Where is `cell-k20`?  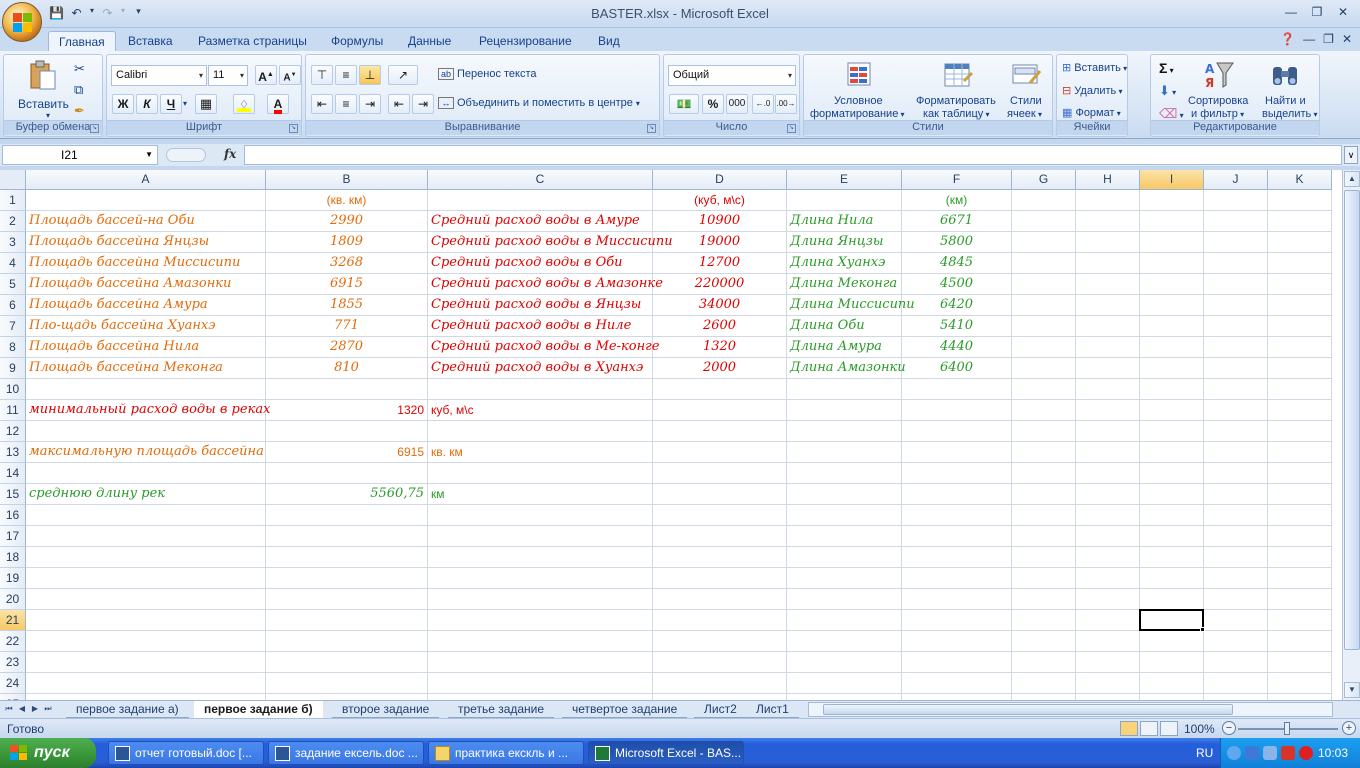 cell-k20 is located at coordinates (1300, 599).